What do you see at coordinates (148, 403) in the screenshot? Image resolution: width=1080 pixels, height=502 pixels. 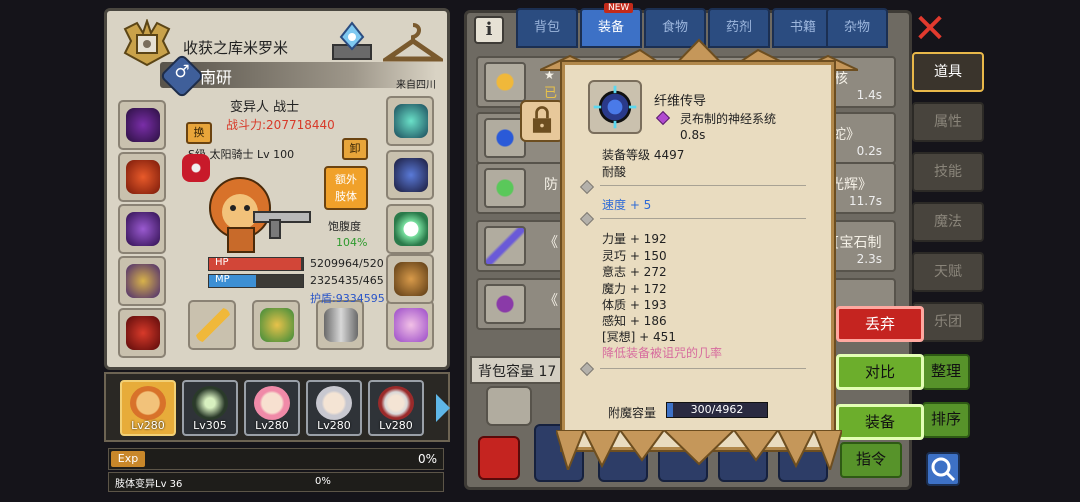 I see `lion-hero-portrait` at bounding box center [148, 403].